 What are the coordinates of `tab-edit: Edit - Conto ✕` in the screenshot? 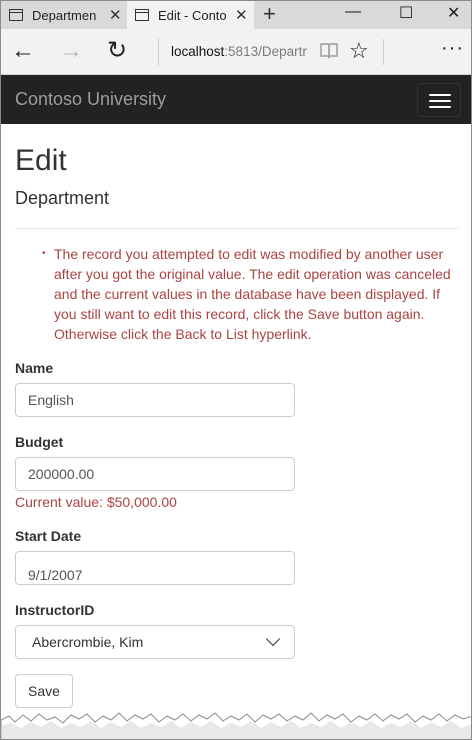 It's located at (190, 15).